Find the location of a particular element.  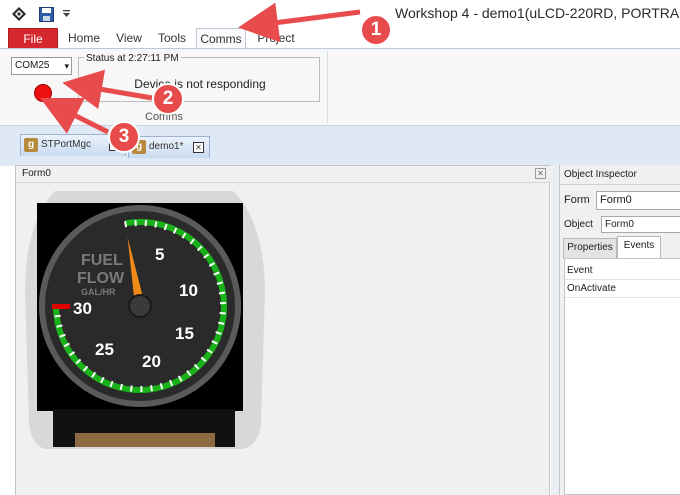

gauge-label-10: 10 is located at coordinates (188, 290).